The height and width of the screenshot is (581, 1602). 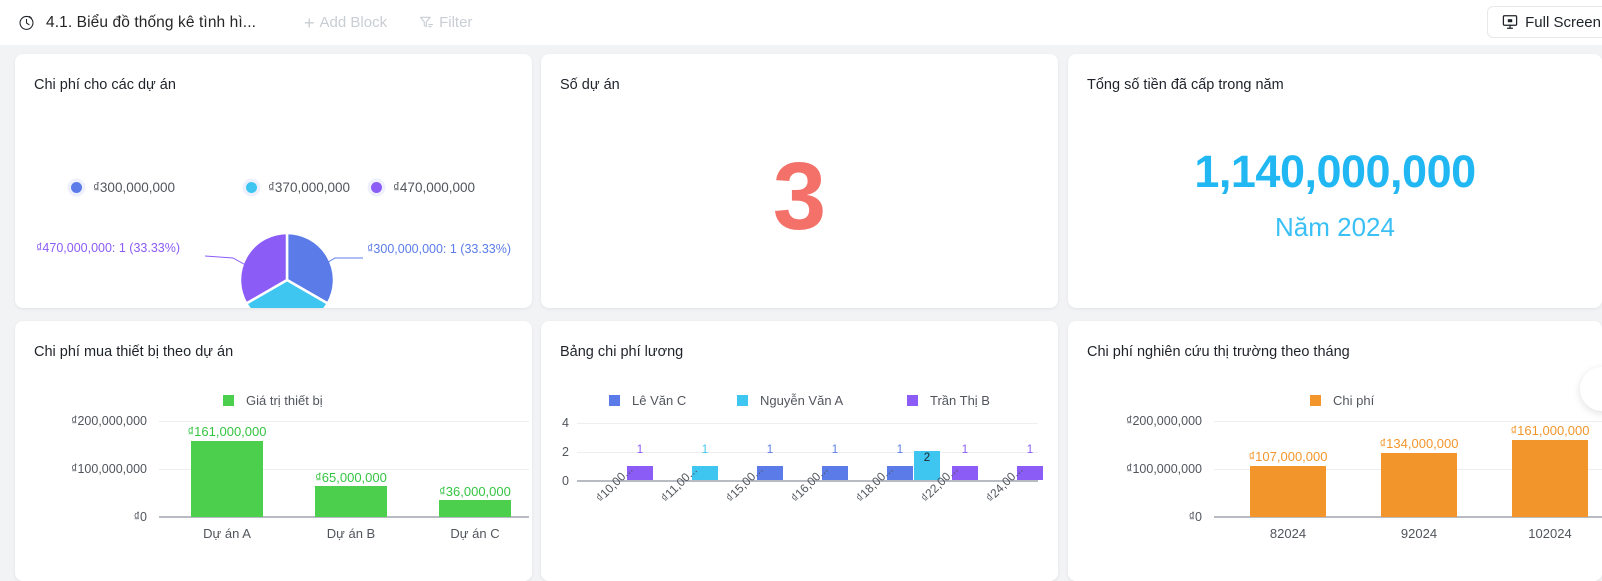 I want to click on equipment-legend: Giá trị thiết bị, so click(x=273, y=400).